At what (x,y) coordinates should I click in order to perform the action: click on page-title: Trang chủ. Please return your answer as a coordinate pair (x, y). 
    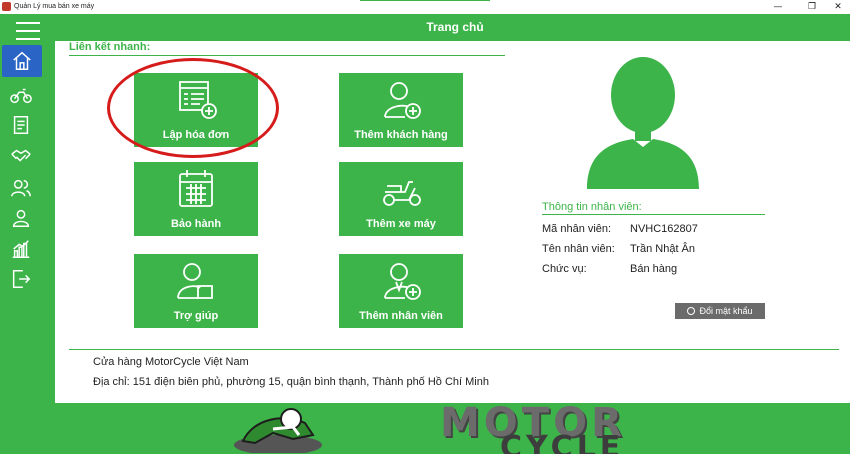
    Looking at the image, I should click on (455, 27).